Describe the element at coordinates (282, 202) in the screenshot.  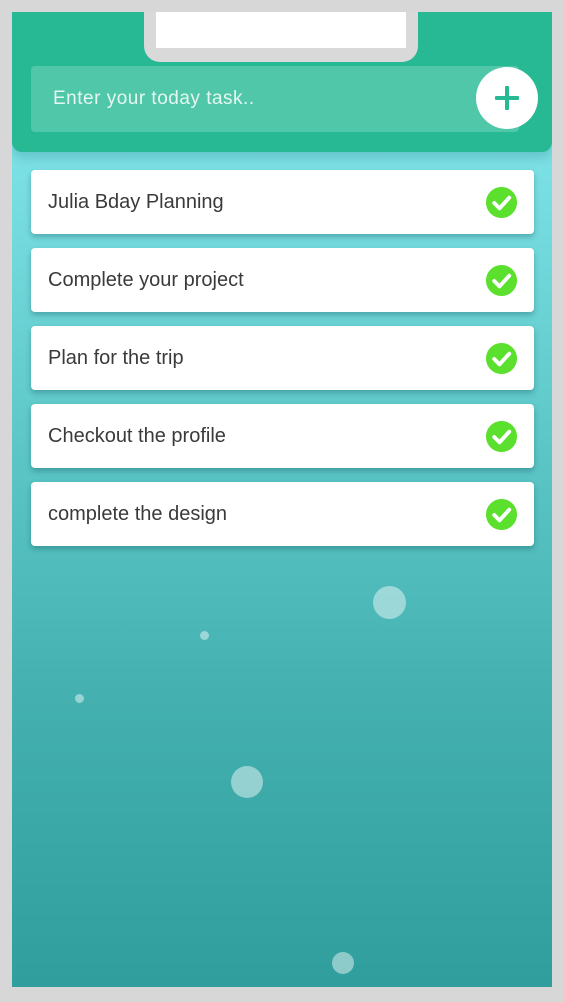
I see `task-item: Julia Bday Planning` at that location.